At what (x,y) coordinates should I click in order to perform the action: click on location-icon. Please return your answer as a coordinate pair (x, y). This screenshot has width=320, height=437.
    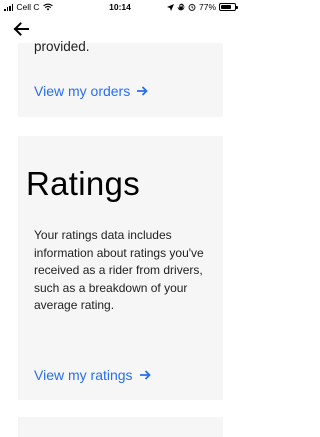
    Looking at the image, I should click on (170, 7).